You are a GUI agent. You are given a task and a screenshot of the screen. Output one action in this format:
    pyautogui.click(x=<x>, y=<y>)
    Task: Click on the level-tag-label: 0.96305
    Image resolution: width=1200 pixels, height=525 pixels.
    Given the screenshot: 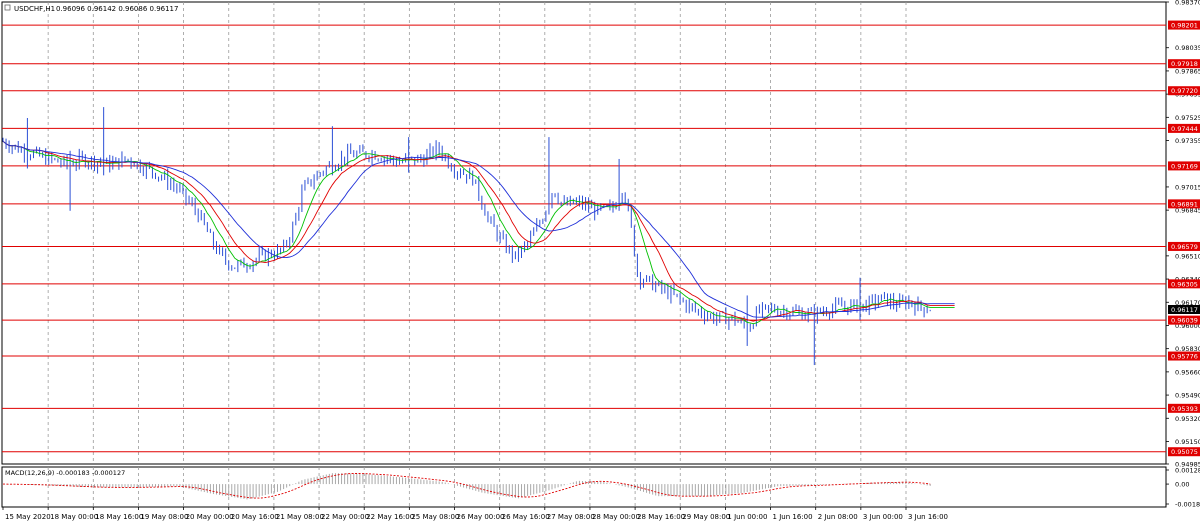 What is the action you would take?
    pyautogui.click(x=1184, y=284)
    